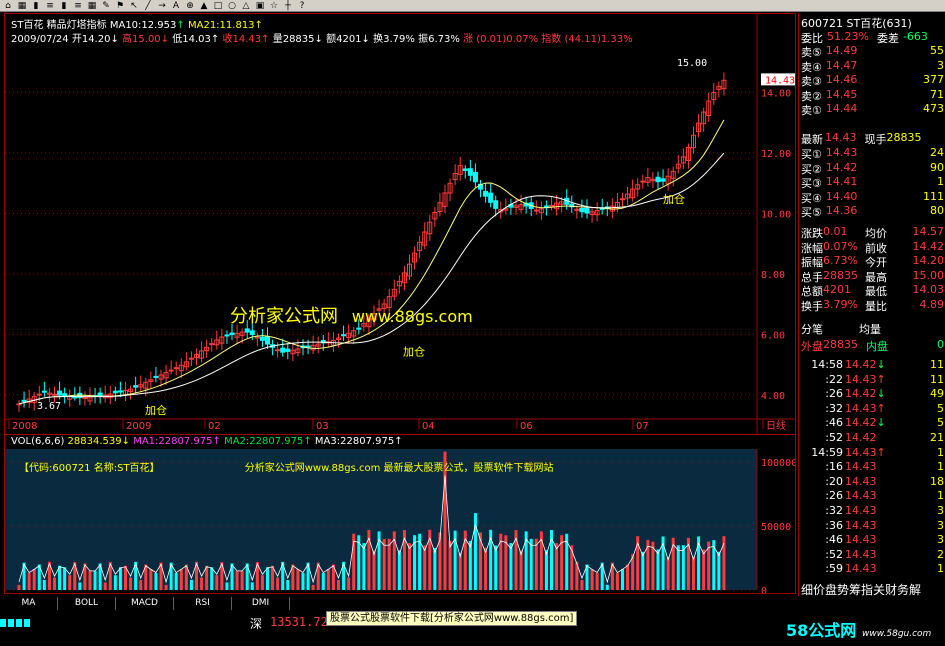 This screenshot has height=646, width=945. What do you see at coordinates (872, 540) in the screenshot?
I see `tick-row: :46 14.43 3` at bounding box center [872, 540].